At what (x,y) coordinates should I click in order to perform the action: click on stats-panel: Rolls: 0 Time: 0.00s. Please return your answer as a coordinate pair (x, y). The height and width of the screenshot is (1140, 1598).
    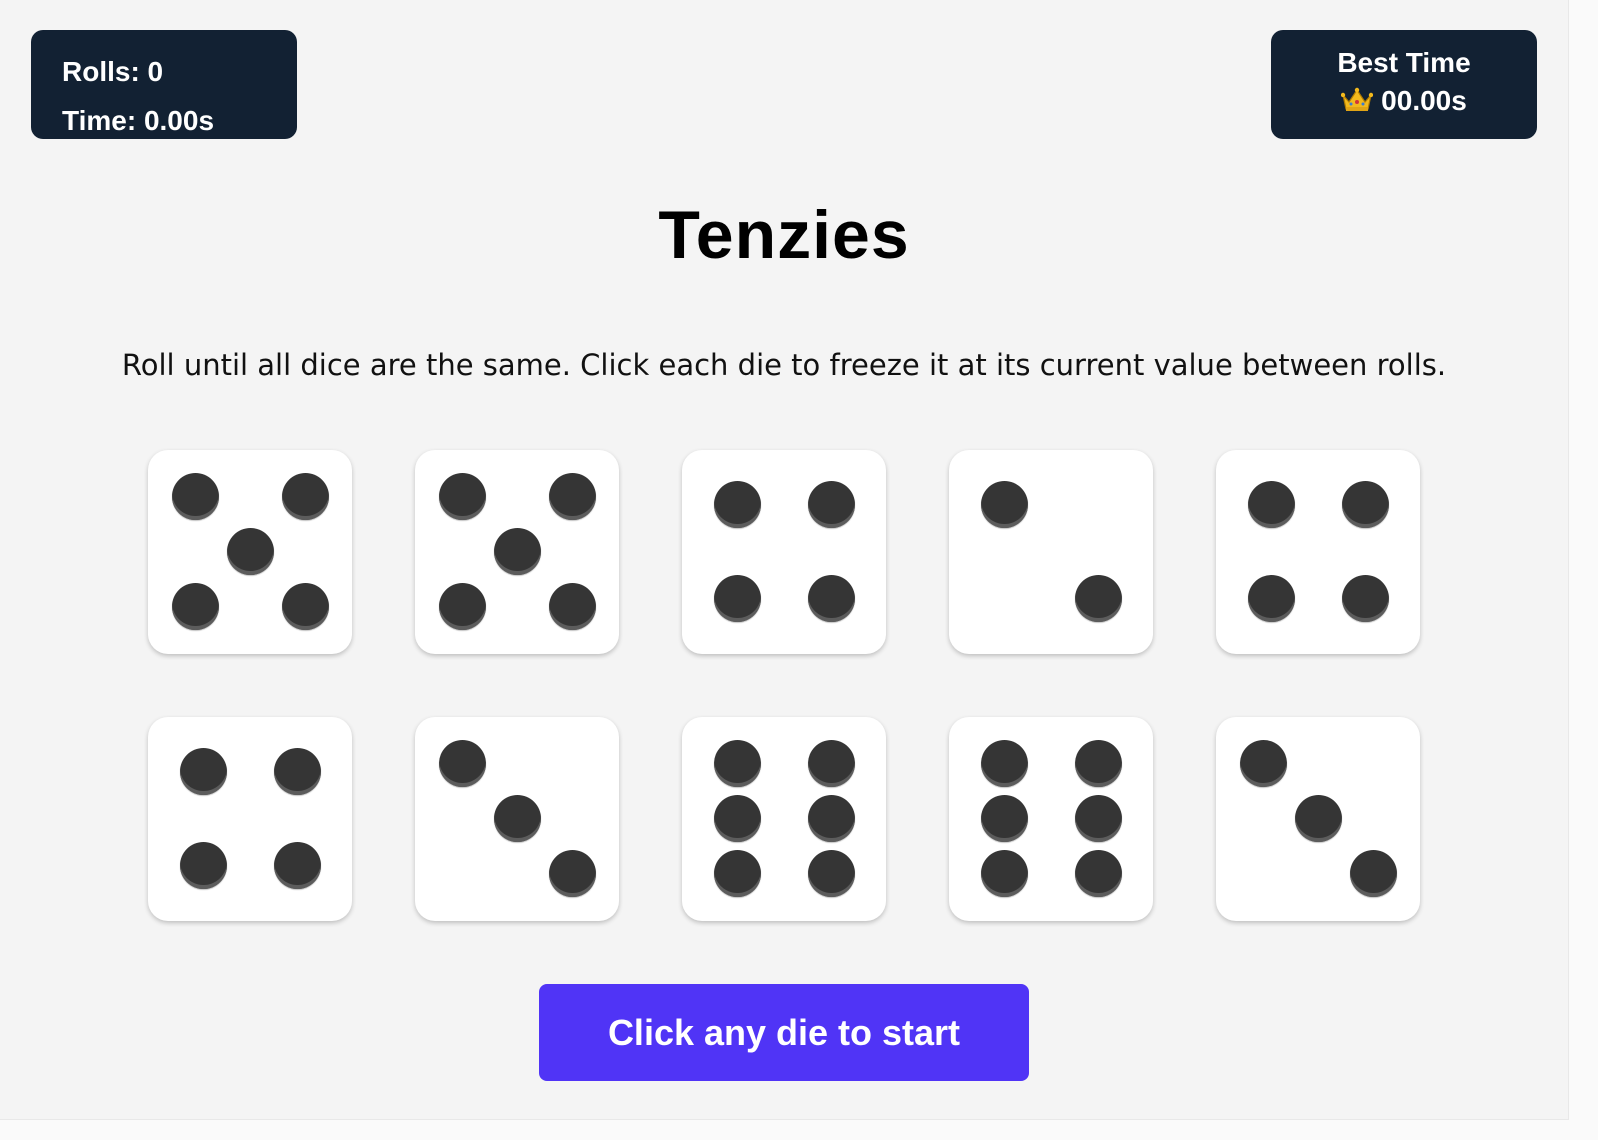
    Looking at the image, I should click on (164, 84).